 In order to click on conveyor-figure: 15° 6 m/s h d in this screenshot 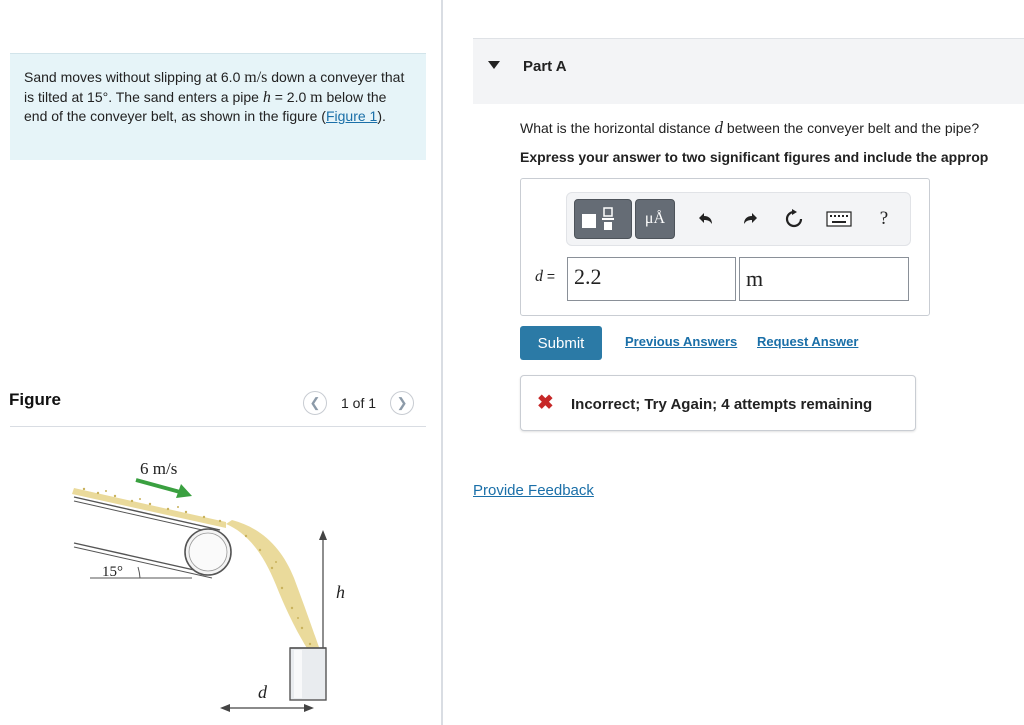, I will do `click(208, 585)`.